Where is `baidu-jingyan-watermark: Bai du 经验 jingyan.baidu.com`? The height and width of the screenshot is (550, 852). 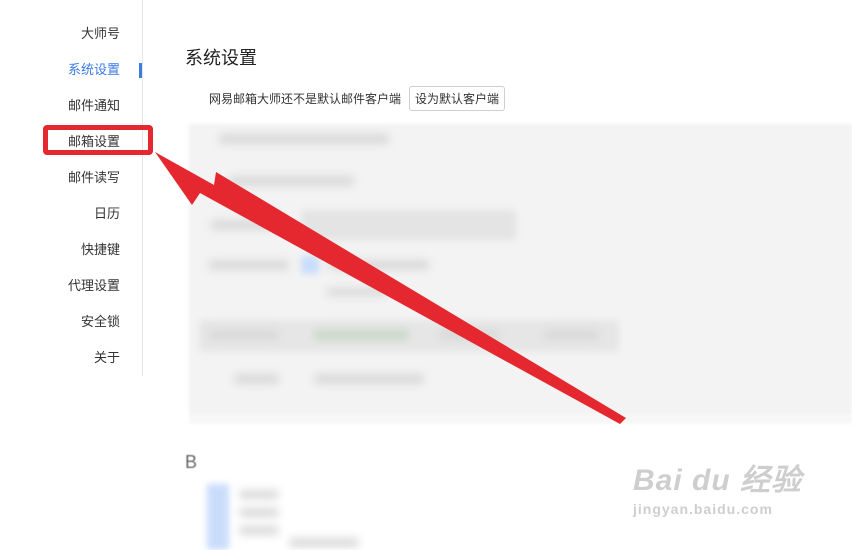
baidu-jingyan-watermark: Bai du 经验 jingyan.baidu.com is located at coordinates (717, 486).